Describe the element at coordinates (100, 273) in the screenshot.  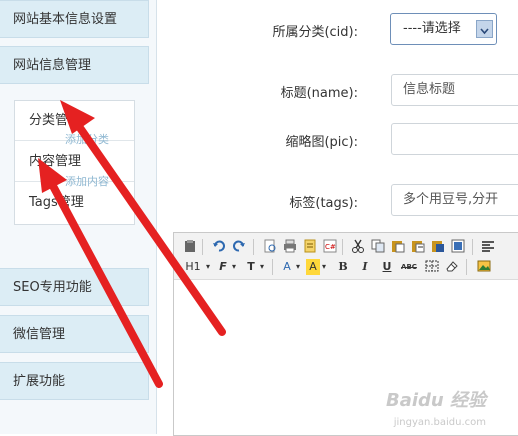
I see `red-arrow-icon` at that location.